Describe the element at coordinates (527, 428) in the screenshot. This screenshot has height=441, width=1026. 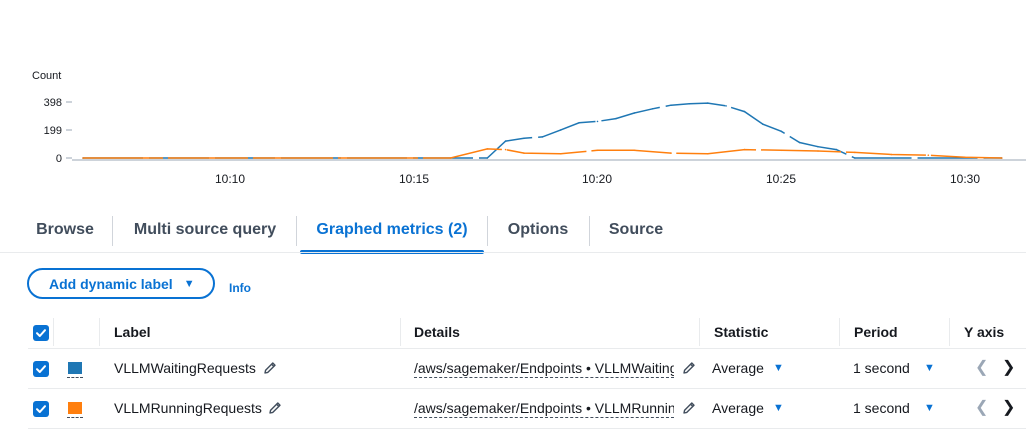
I see `row-divider` at that location.